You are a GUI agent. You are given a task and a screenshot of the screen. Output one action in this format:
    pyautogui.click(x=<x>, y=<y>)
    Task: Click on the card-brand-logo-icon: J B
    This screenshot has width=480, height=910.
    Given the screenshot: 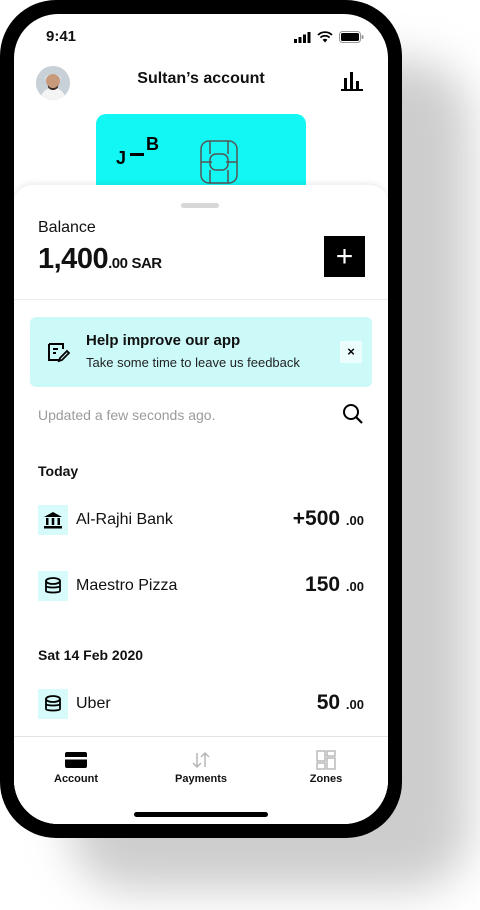 What is the action you would take?
    pyautogui.click(x=138, y=151)
    